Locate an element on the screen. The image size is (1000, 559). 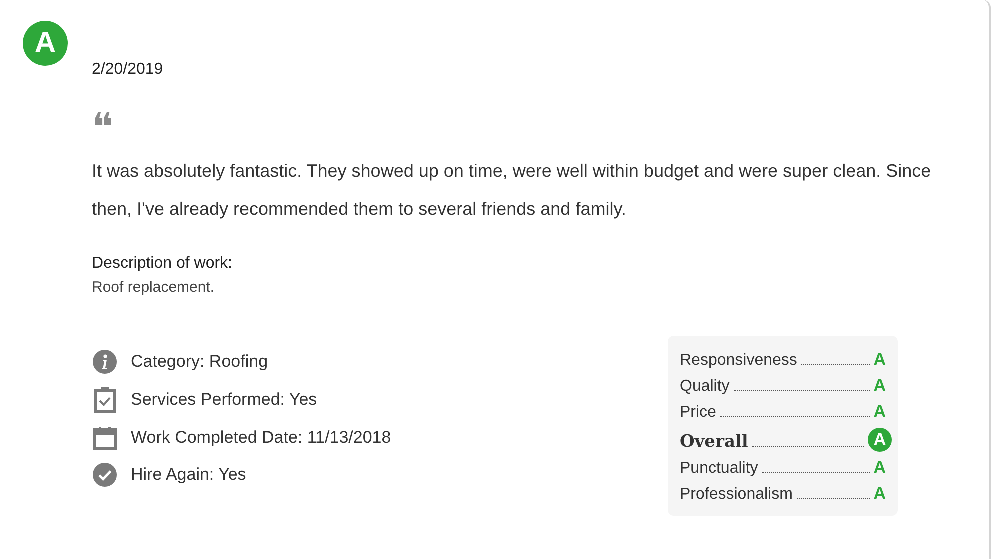
review-text: It was absolutely fantastic. They showed up on time, were well within budget and were super clean. Since then, I've already recommended them to several friends and family. is located at coordinates (512, 190).